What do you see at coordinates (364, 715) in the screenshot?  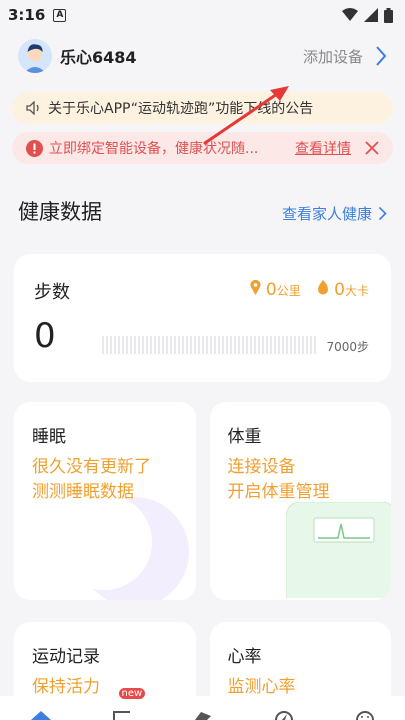 I see `profile-icon` at bounding box center [364, 715].